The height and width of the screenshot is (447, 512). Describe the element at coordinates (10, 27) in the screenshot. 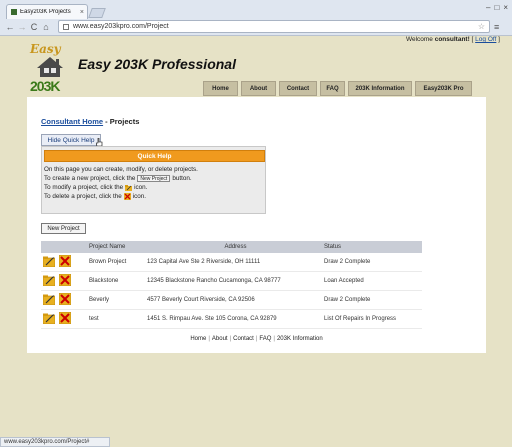

I see `back-icon: ←` at that location.